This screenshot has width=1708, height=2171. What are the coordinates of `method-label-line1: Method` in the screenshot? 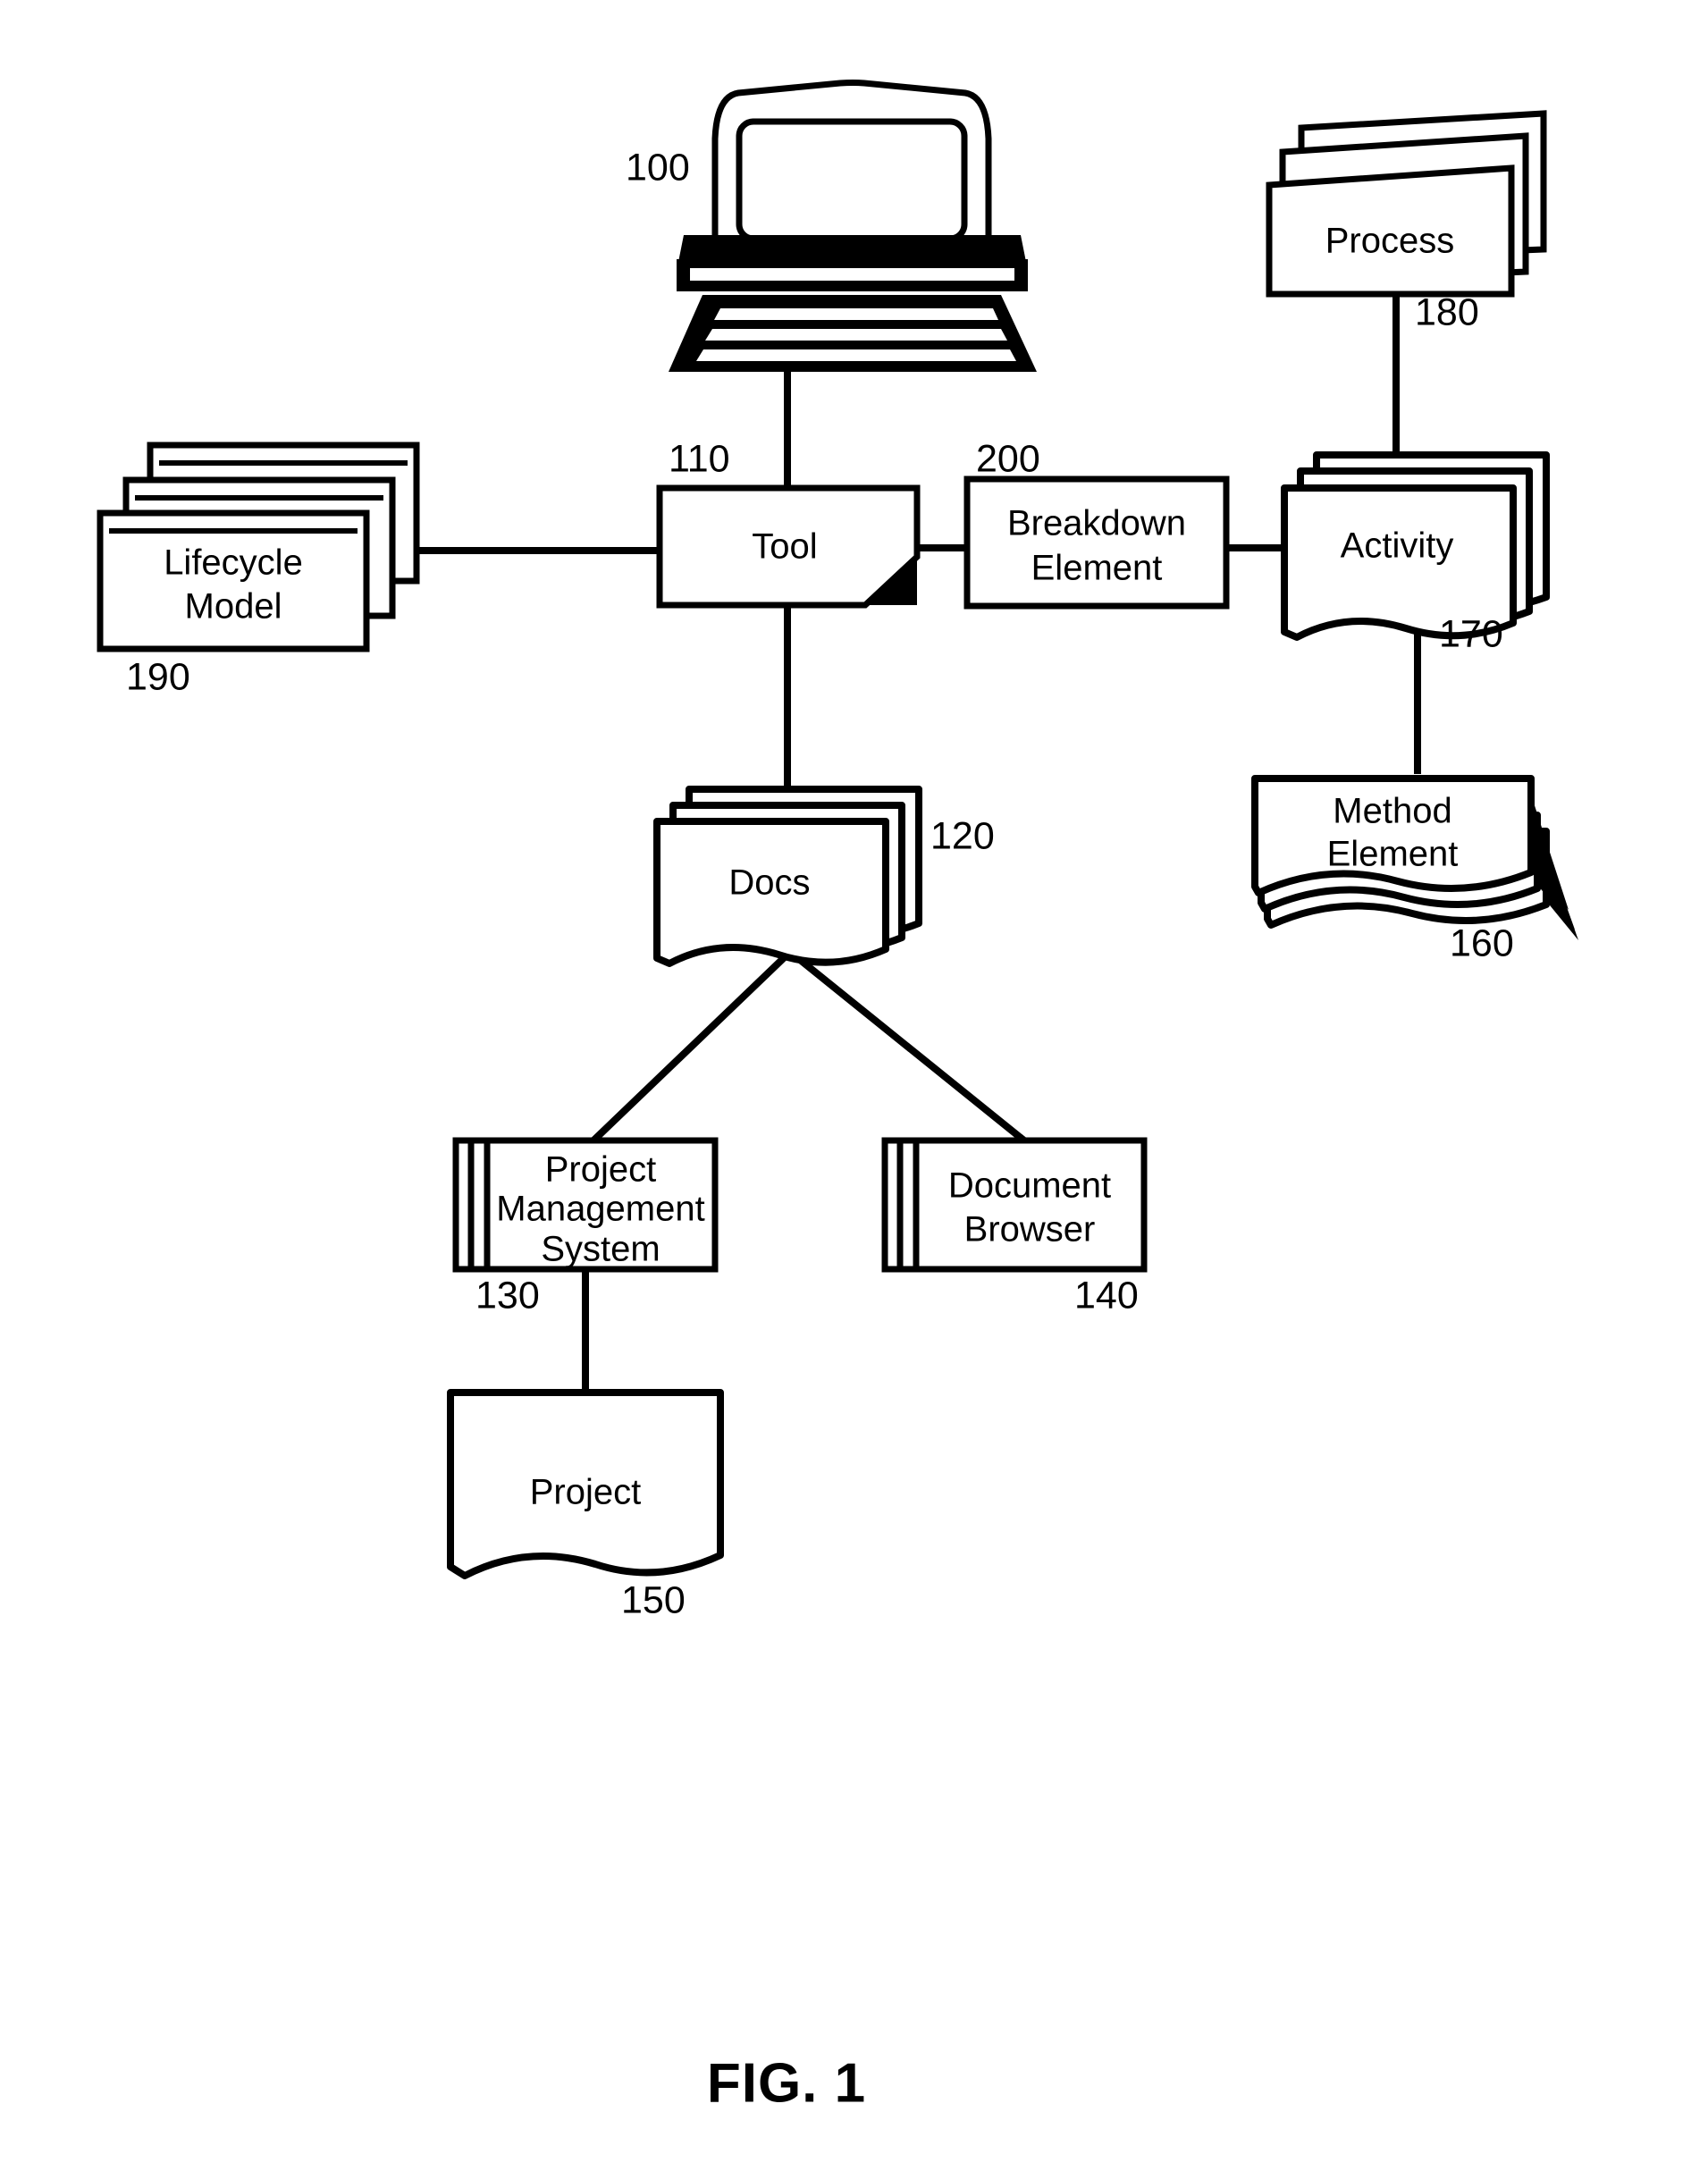 It's located at (1392, 811).